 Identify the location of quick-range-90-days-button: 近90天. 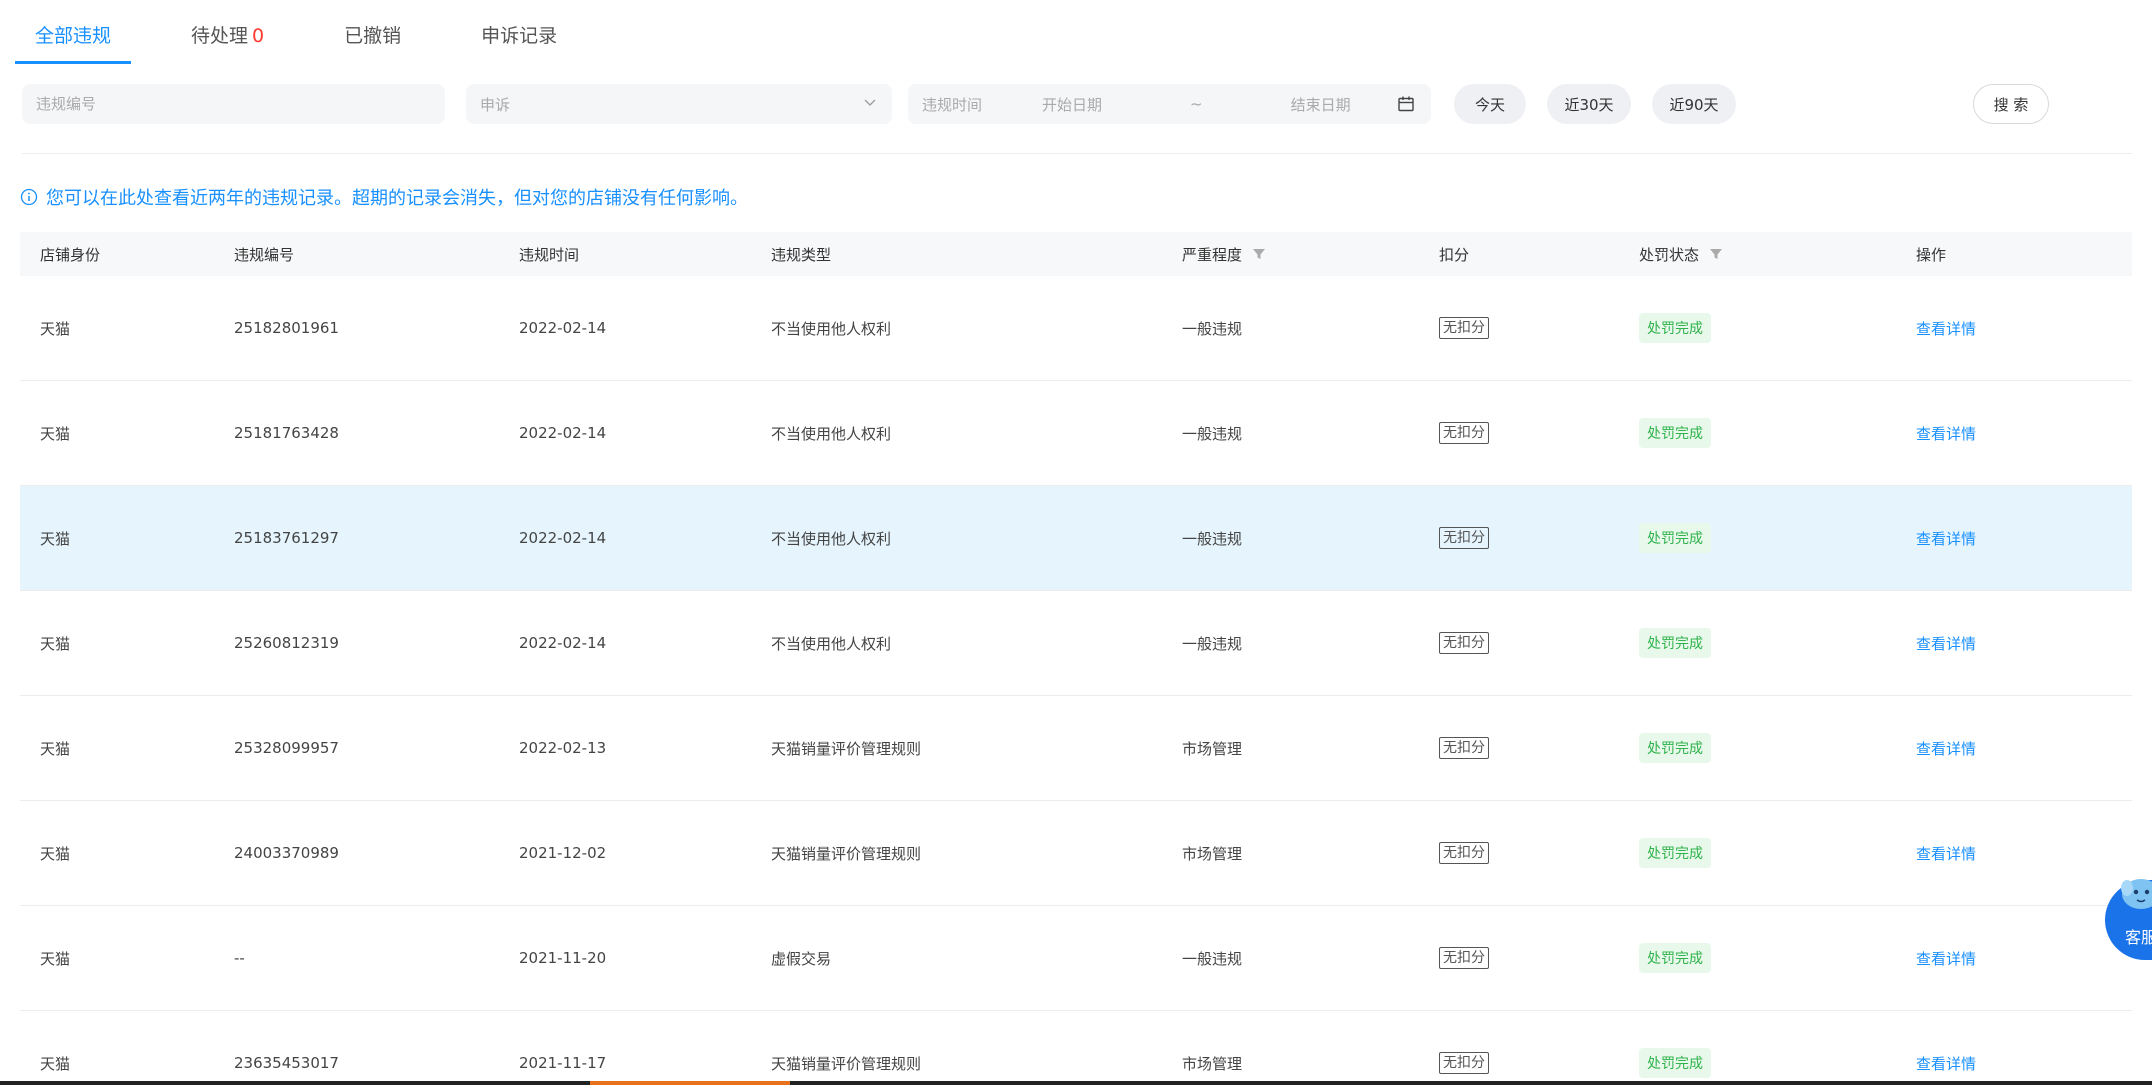
(1694, 104).